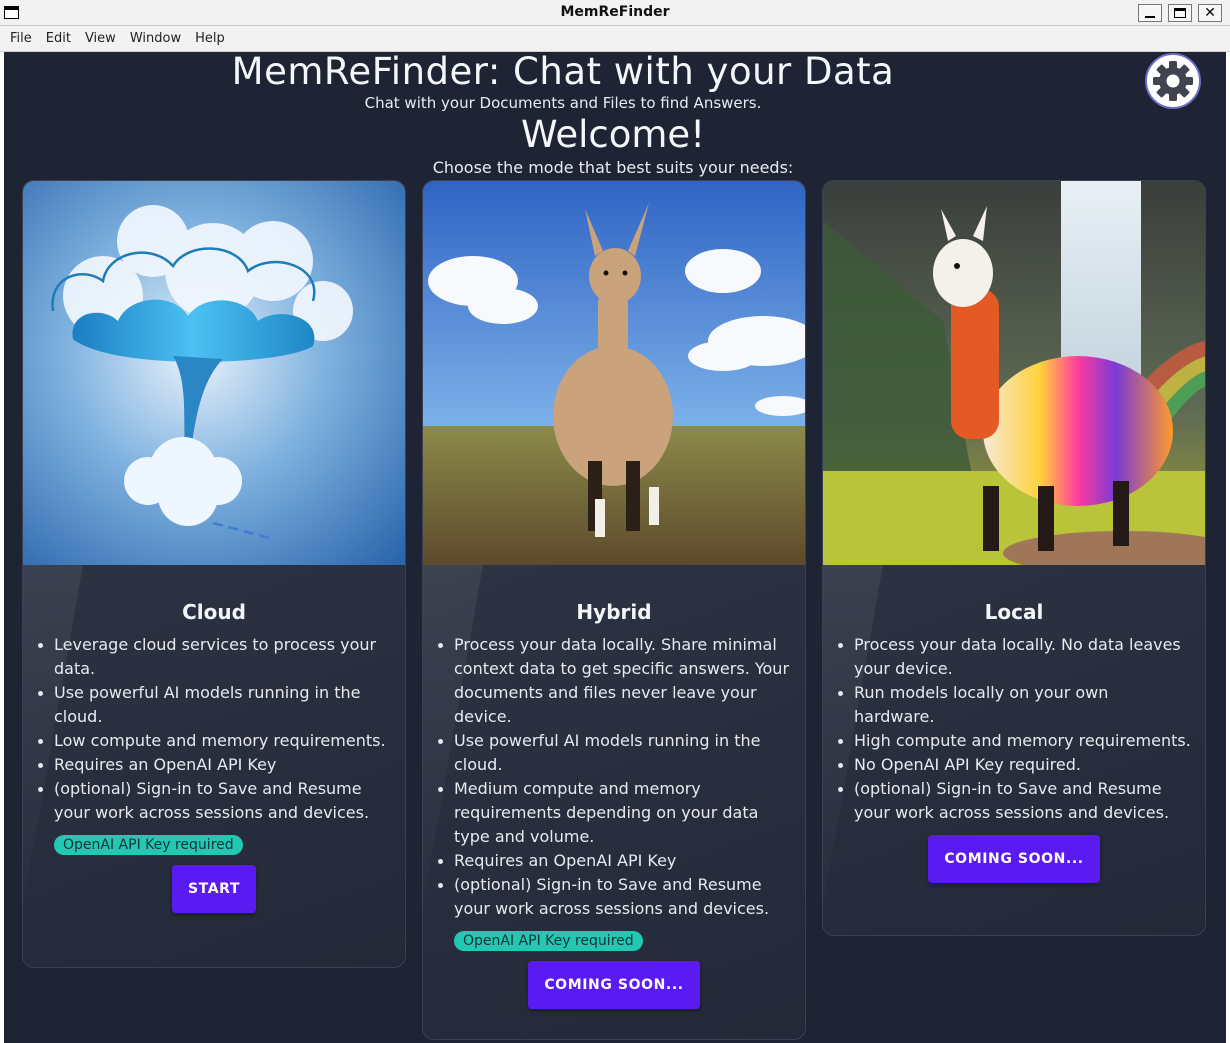 This screenshot has height=1043, width=1230. I want to click on feature-item: High compute and memory requirements., so click(1014, 741).